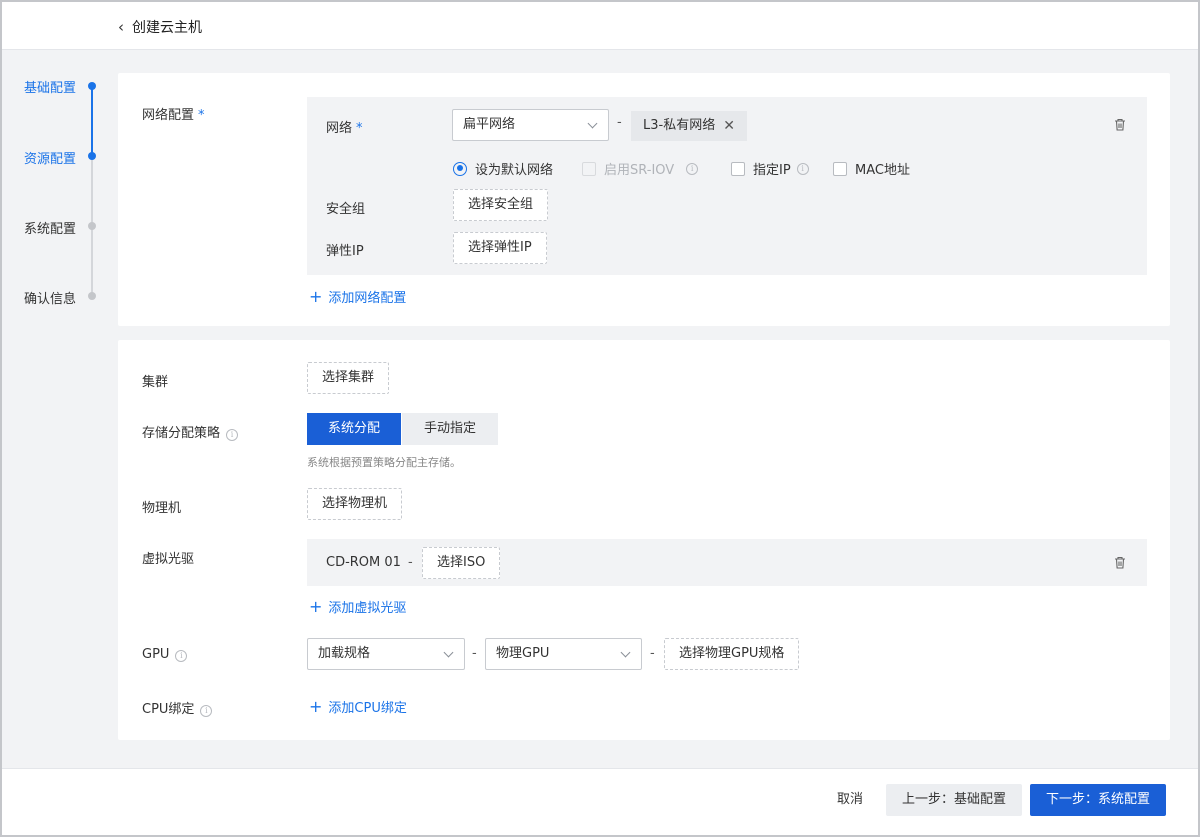  I want to click on prev-step-button: 上一步：基础配置, so click(954, 800).